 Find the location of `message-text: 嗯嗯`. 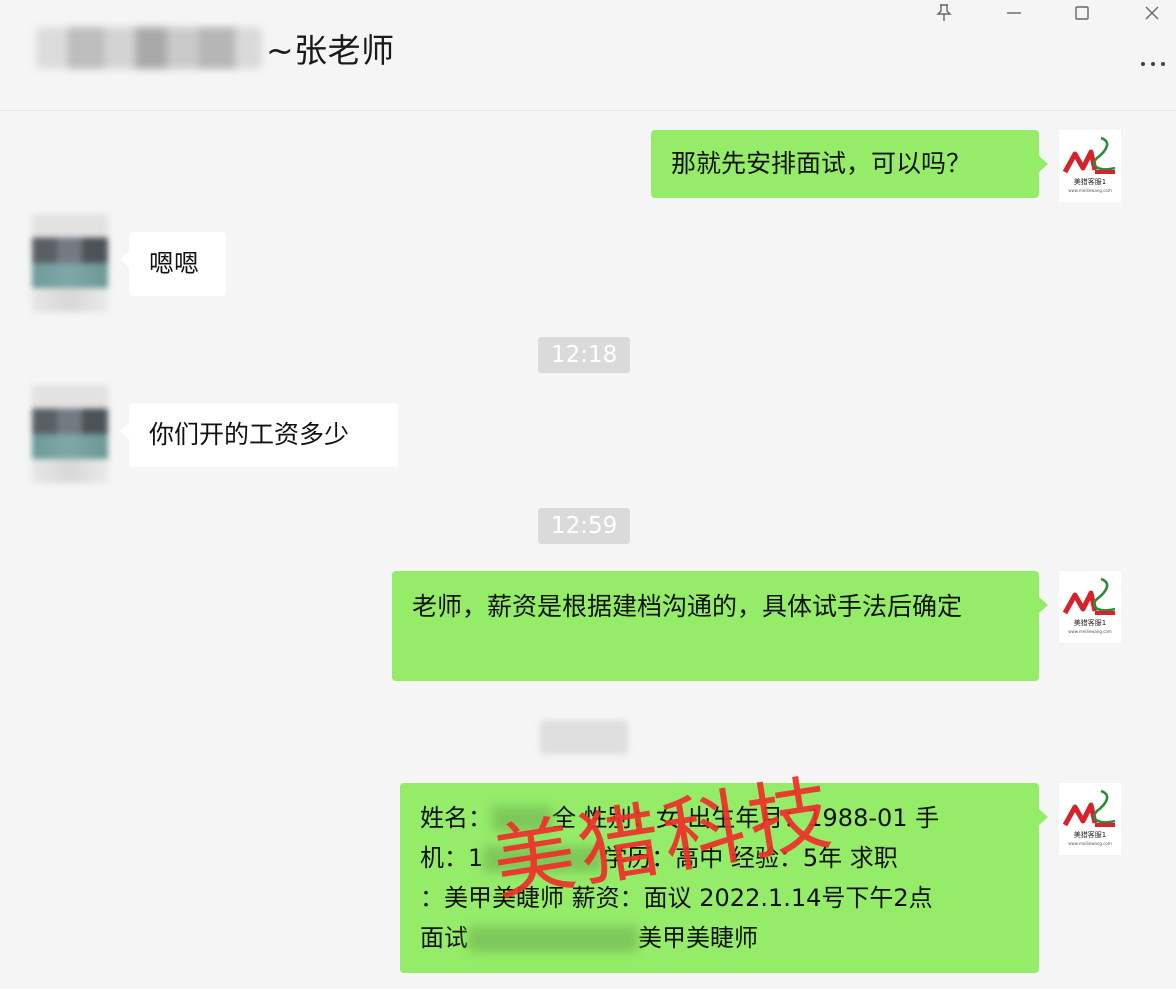

message-text: 嗯嗯 is located at coordinates (174, 263).